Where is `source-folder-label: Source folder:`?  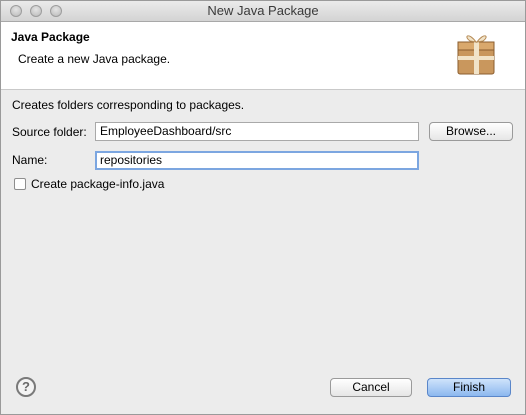
source-folder-label: Source folder: is located at coordinates (49, 132).